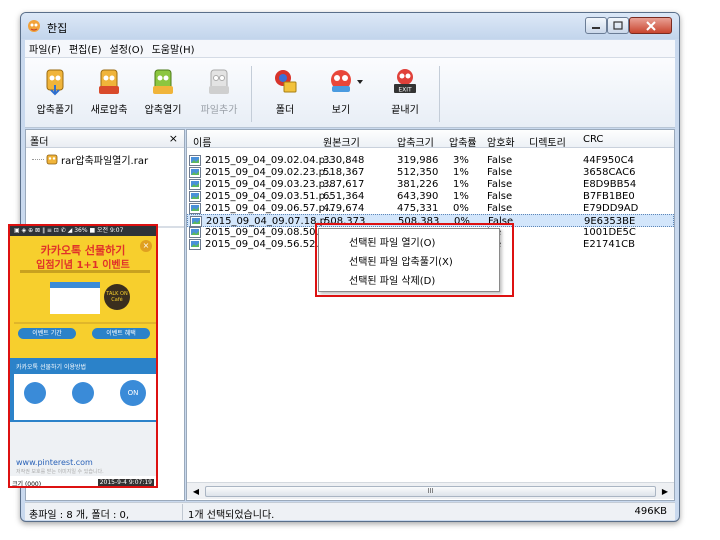  Describe the element at coordinates (55, 82) in the screenshot. I see `extract-icon` at that location.